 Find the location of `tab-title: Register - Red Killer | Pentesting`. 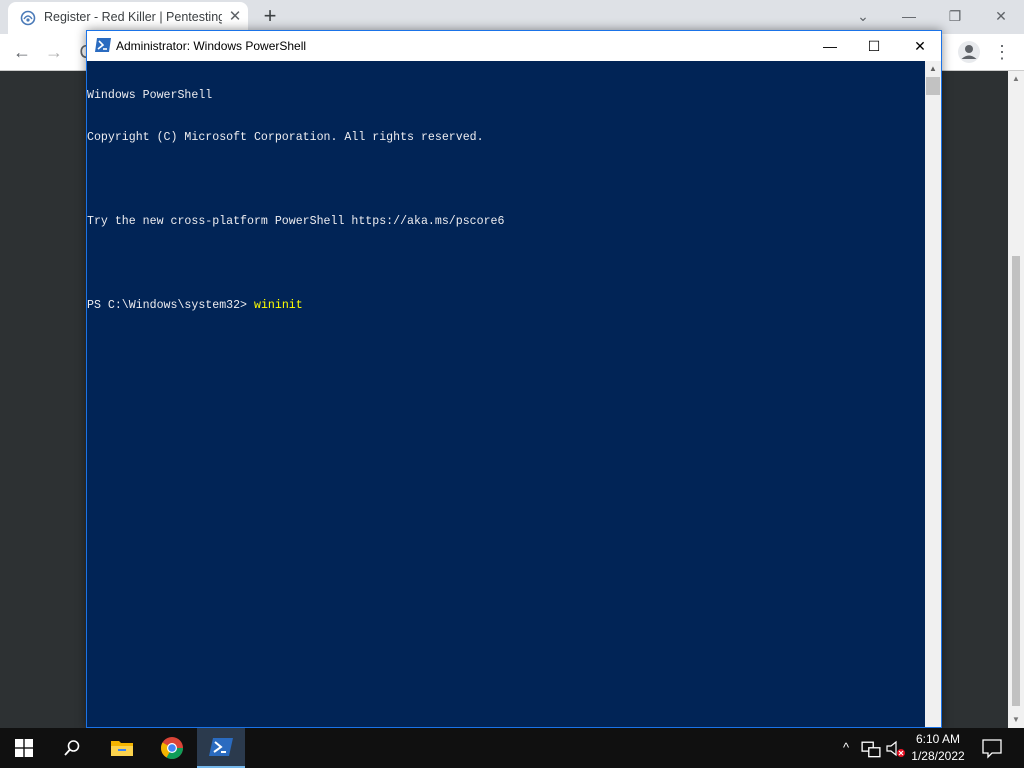

tab-title: Register - Red Killer | Pentesting is located at coordinates (133, 17).